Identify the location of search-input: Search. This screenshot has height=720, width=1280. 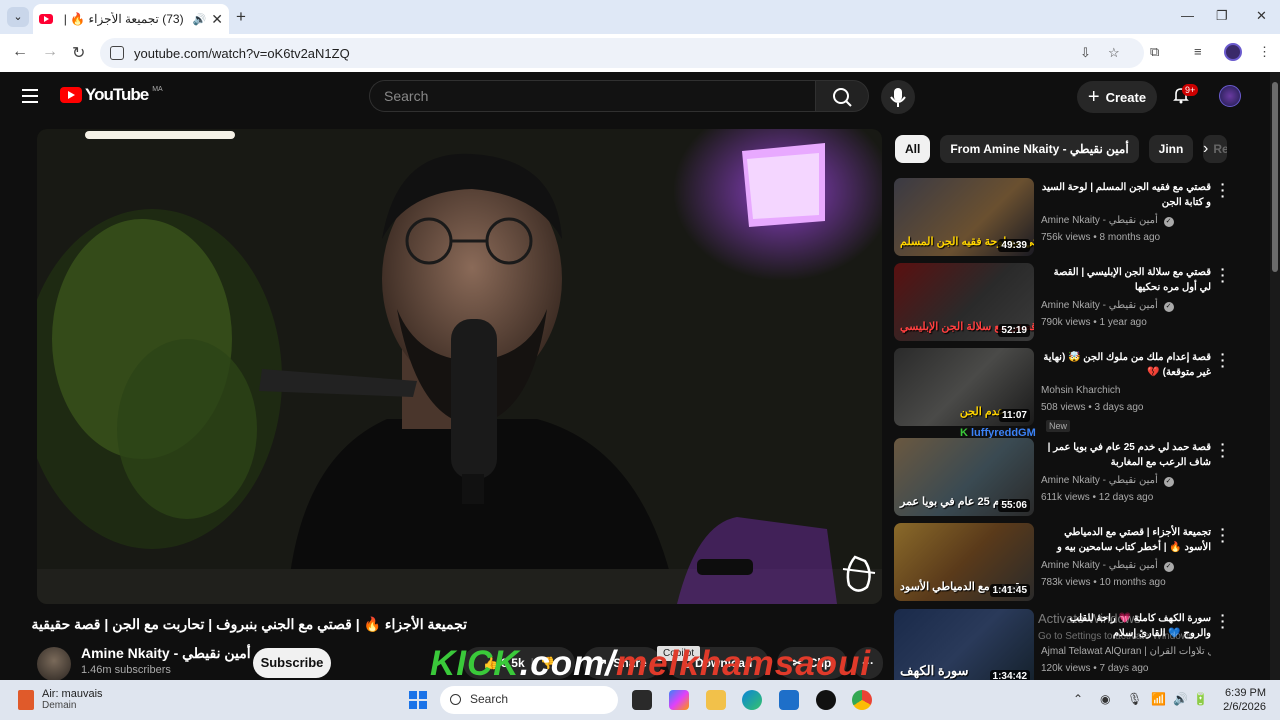
(592, 96).